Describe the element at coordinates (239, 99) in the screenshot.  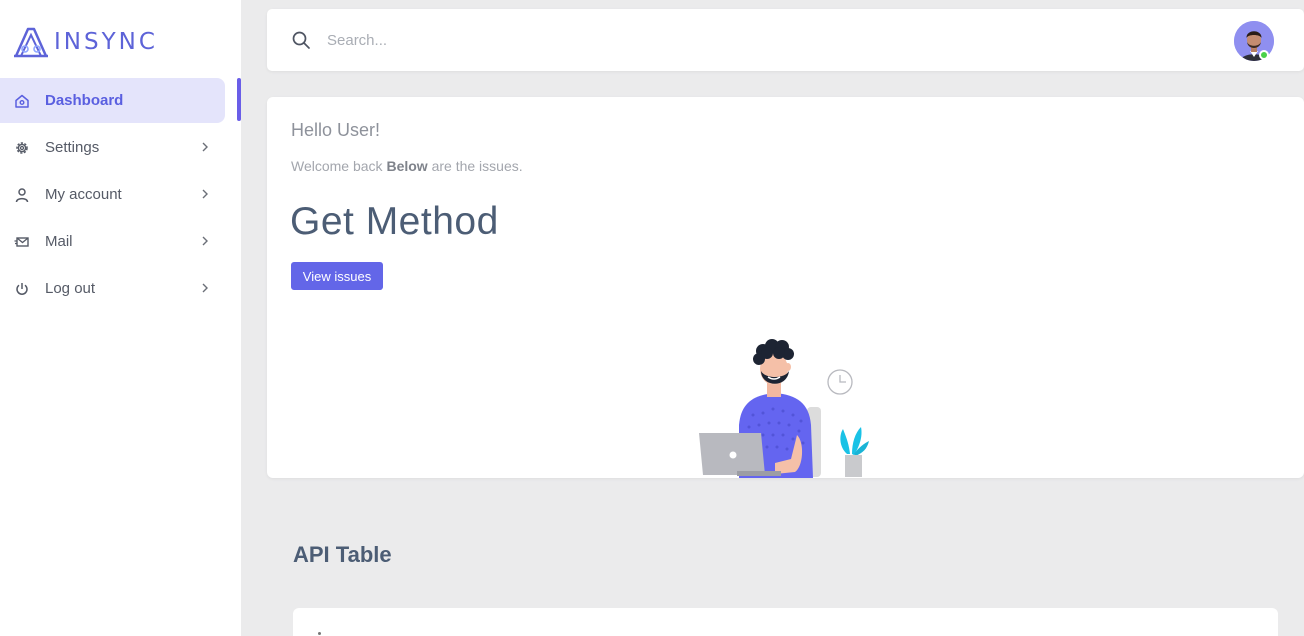
I see `active-indicator` at that location.